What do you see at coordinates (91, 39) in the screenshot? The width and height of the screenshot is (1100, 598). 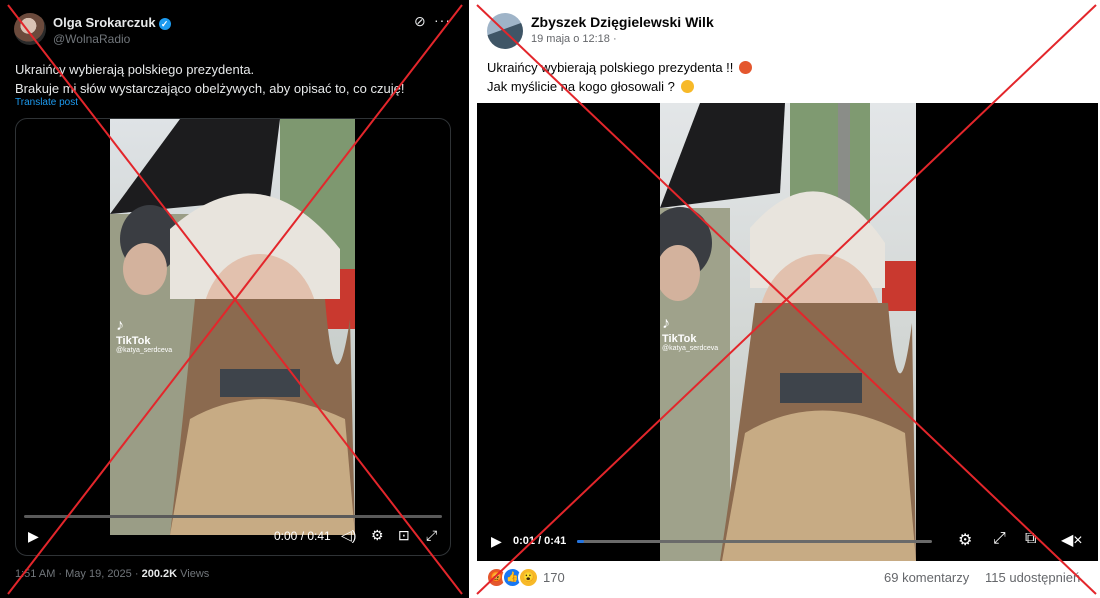 I see `x-handle: @WolnaRadio` at bounding box center [91, 39].